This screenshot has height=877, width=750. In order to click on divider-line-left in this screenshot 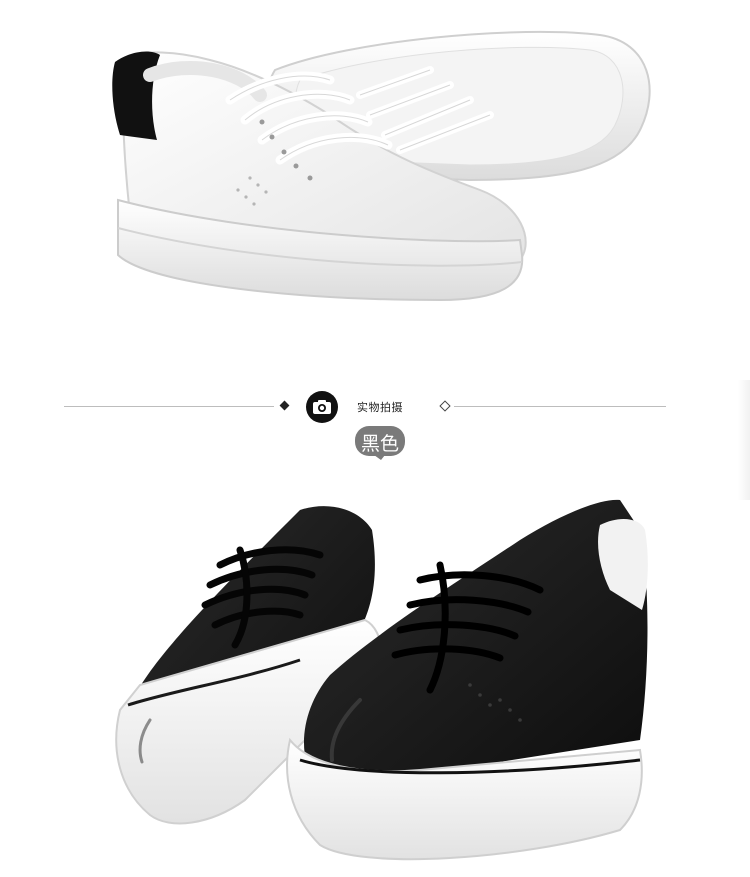, I will do `click(169, 406)`.